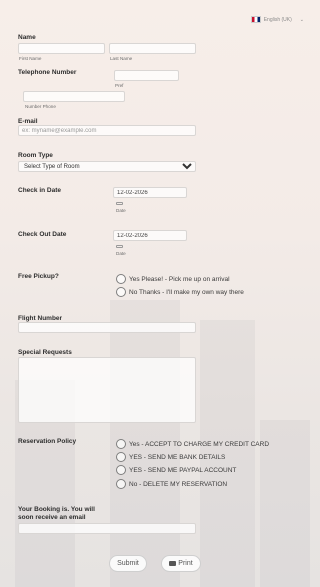 This screenshot has height=587, width=320. What do you see at coordinates (150, 235) in the screenshot?
I see `checkout-date-input` at bounding box center [150, 235].